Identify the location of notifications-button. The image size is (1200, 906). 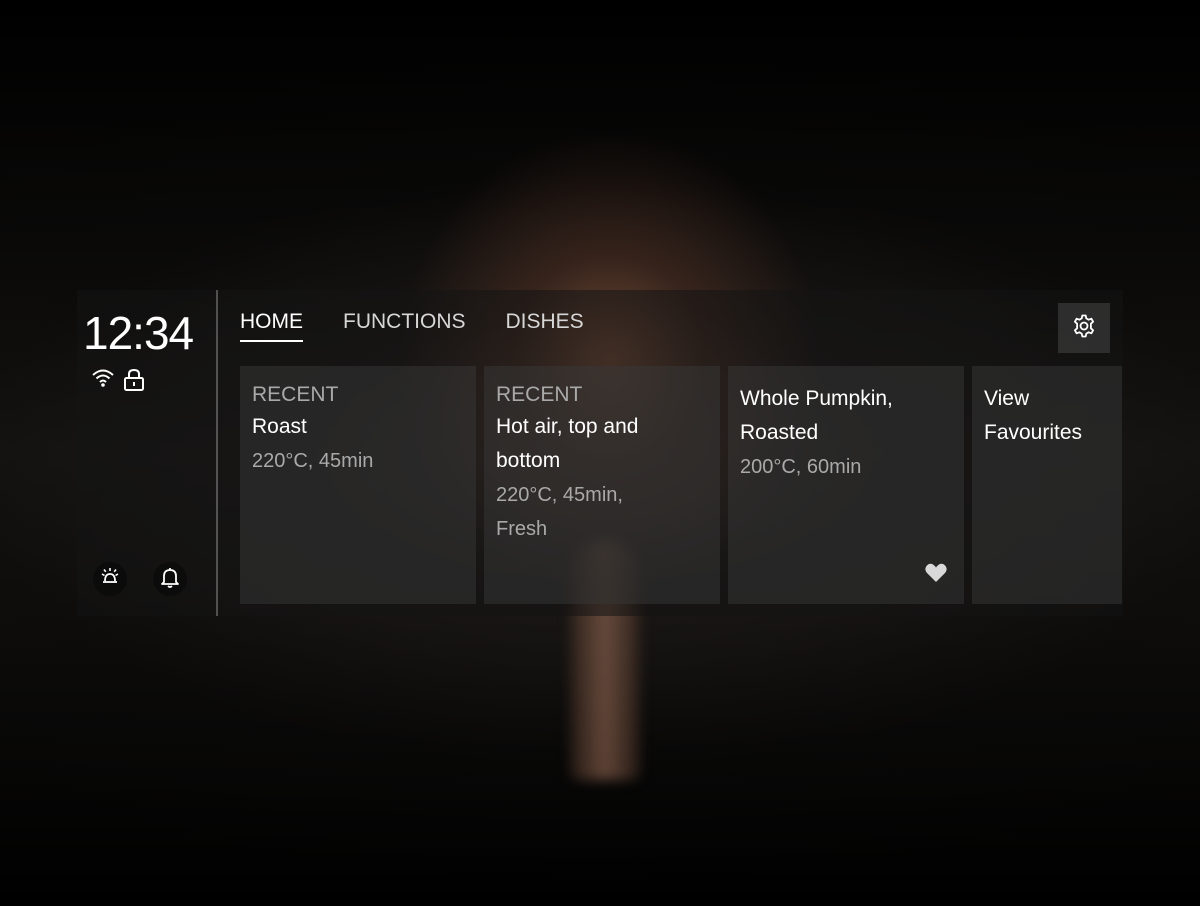
(170, 579).